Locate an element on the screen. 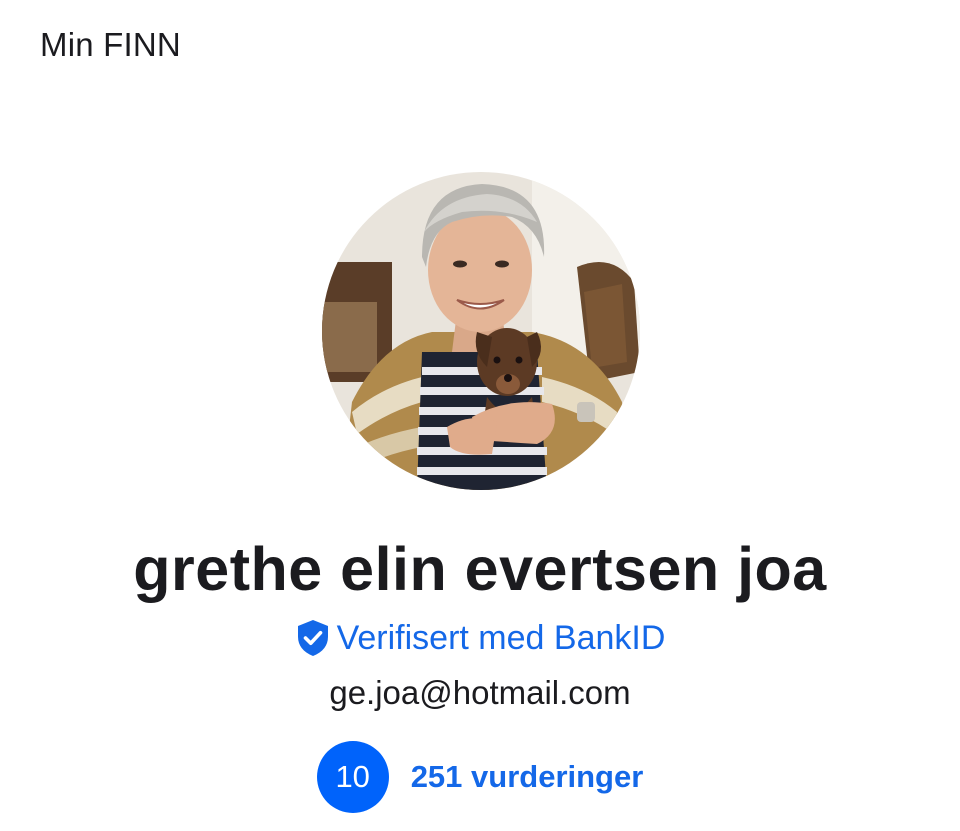 This screenshot has height=831, width=960. email-address: ge.joa@hotmail.com is located at coordinates (480, 692).